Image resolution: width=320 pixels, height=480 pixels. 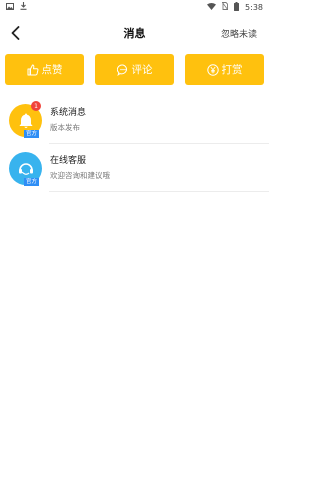 What do you see at coordinates (159, 191) in the screenshot?
I see `divider` at bounding box center [159, 191].